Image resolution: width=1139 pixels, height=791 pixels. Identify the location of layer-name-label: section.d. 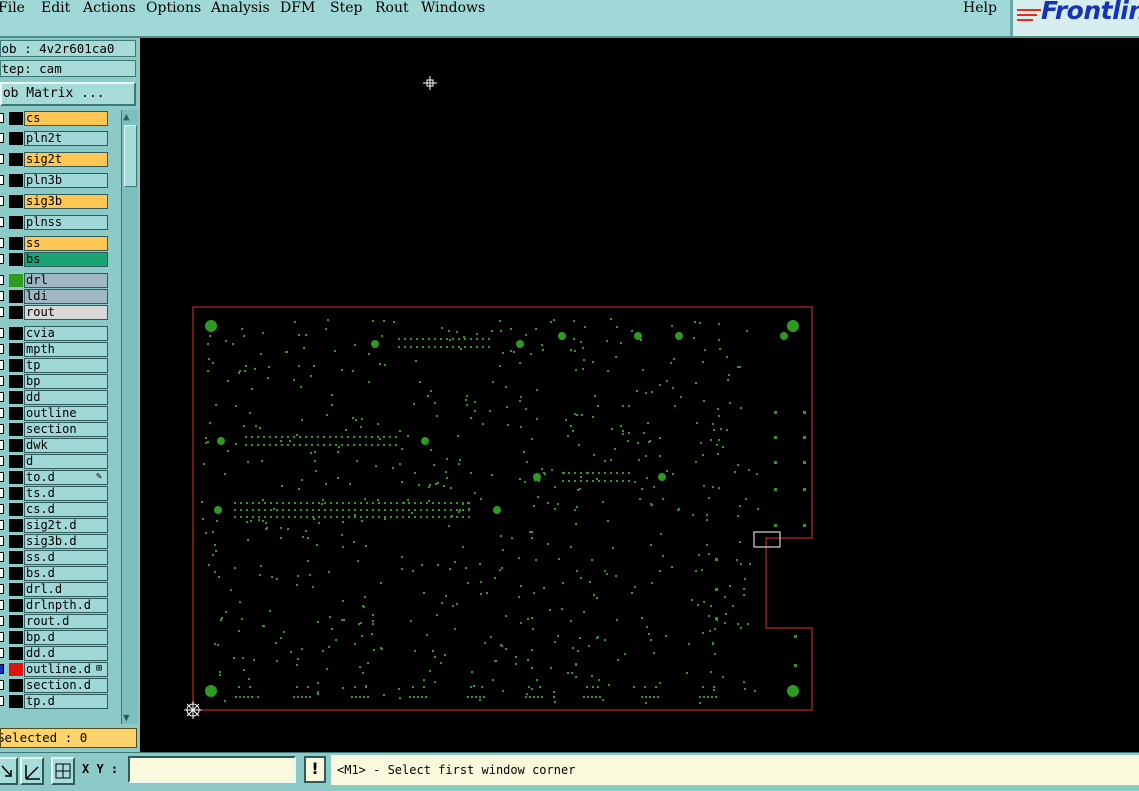
(66, 685).